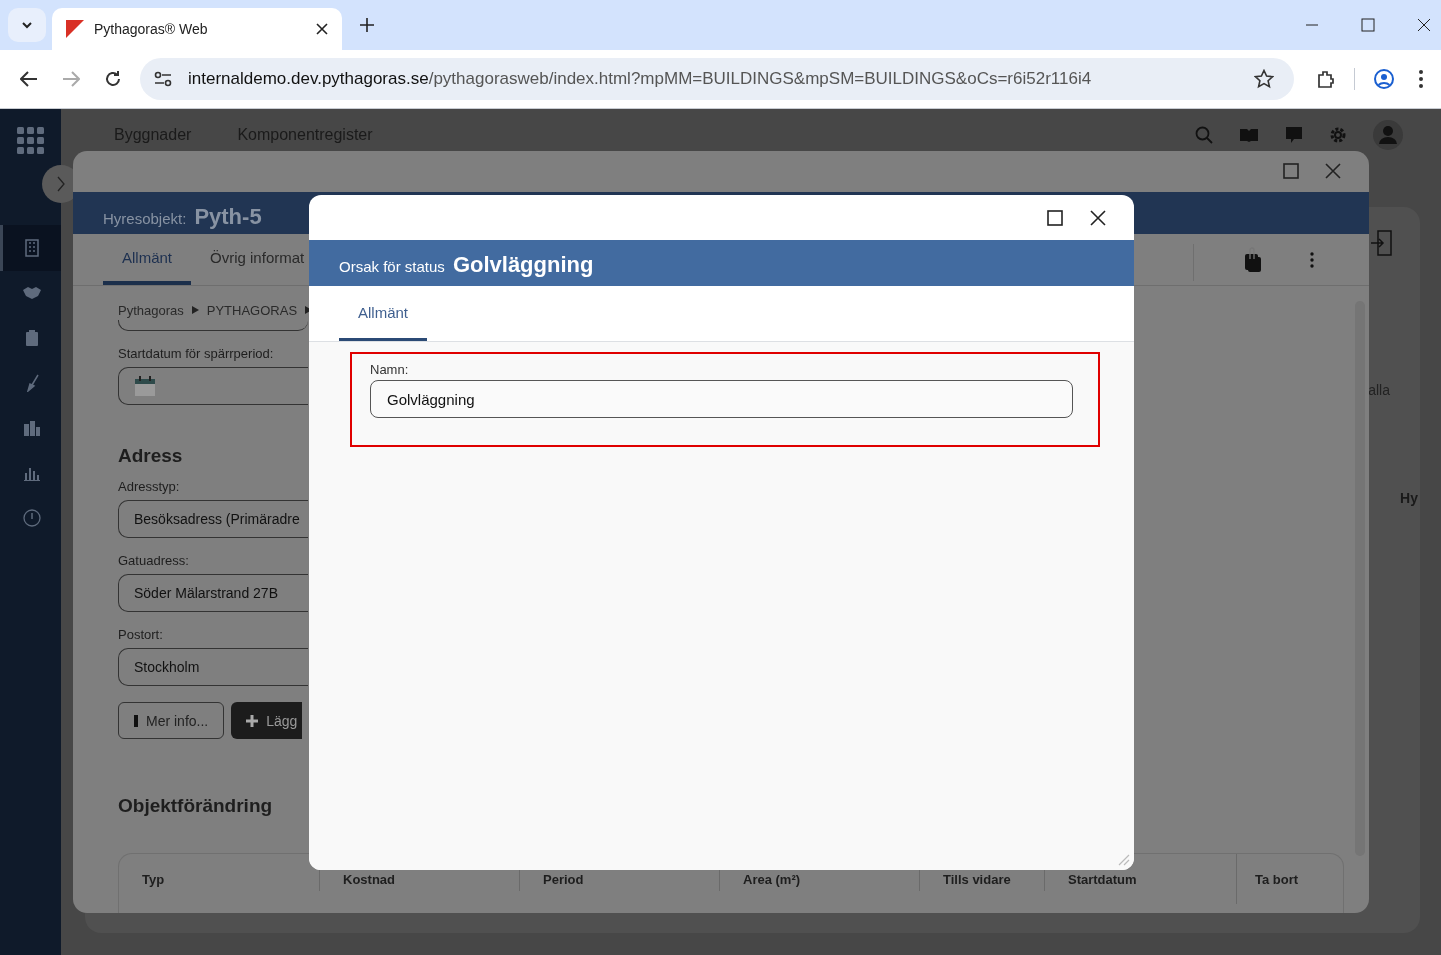 This screenshot has height=955, width=1441. I want to click on reload-icon, so click(113, 79).